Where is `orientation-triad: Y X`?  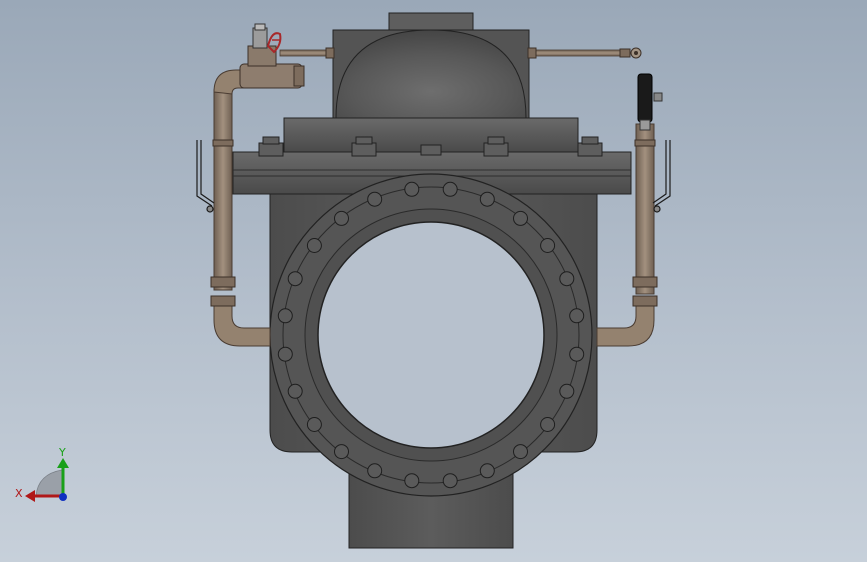
orientation-triad: Y X is located at coordinates (42, 474).